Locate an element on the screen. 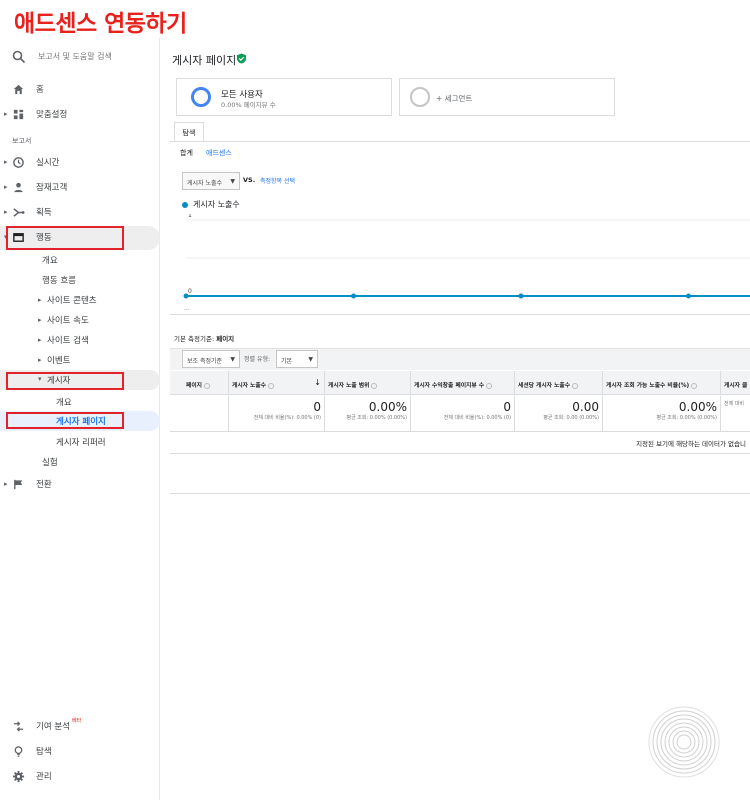 Image resolution: width=750 pixels, height=800 pixels. sidebar-item-audience: ▸ 잠재고객 is located at coordinates (80, 187).